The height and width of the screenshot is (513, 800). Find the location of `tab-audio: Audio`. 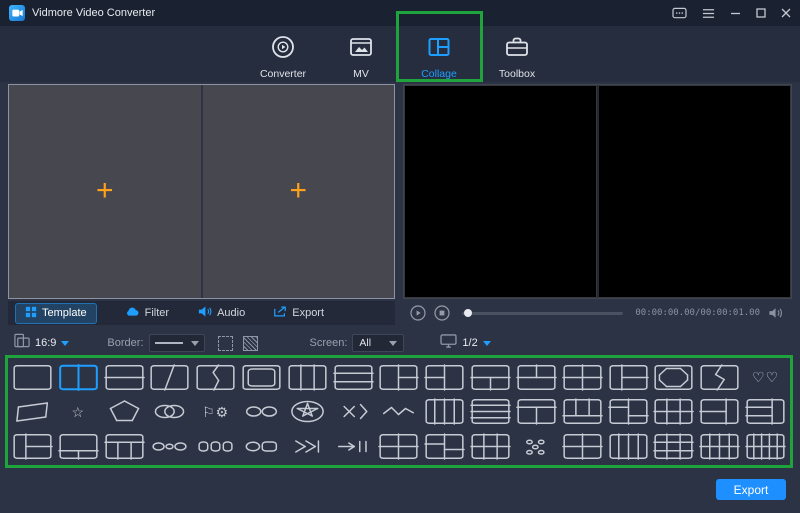

tab-audio: Audio is located at coordinates (221, 313).